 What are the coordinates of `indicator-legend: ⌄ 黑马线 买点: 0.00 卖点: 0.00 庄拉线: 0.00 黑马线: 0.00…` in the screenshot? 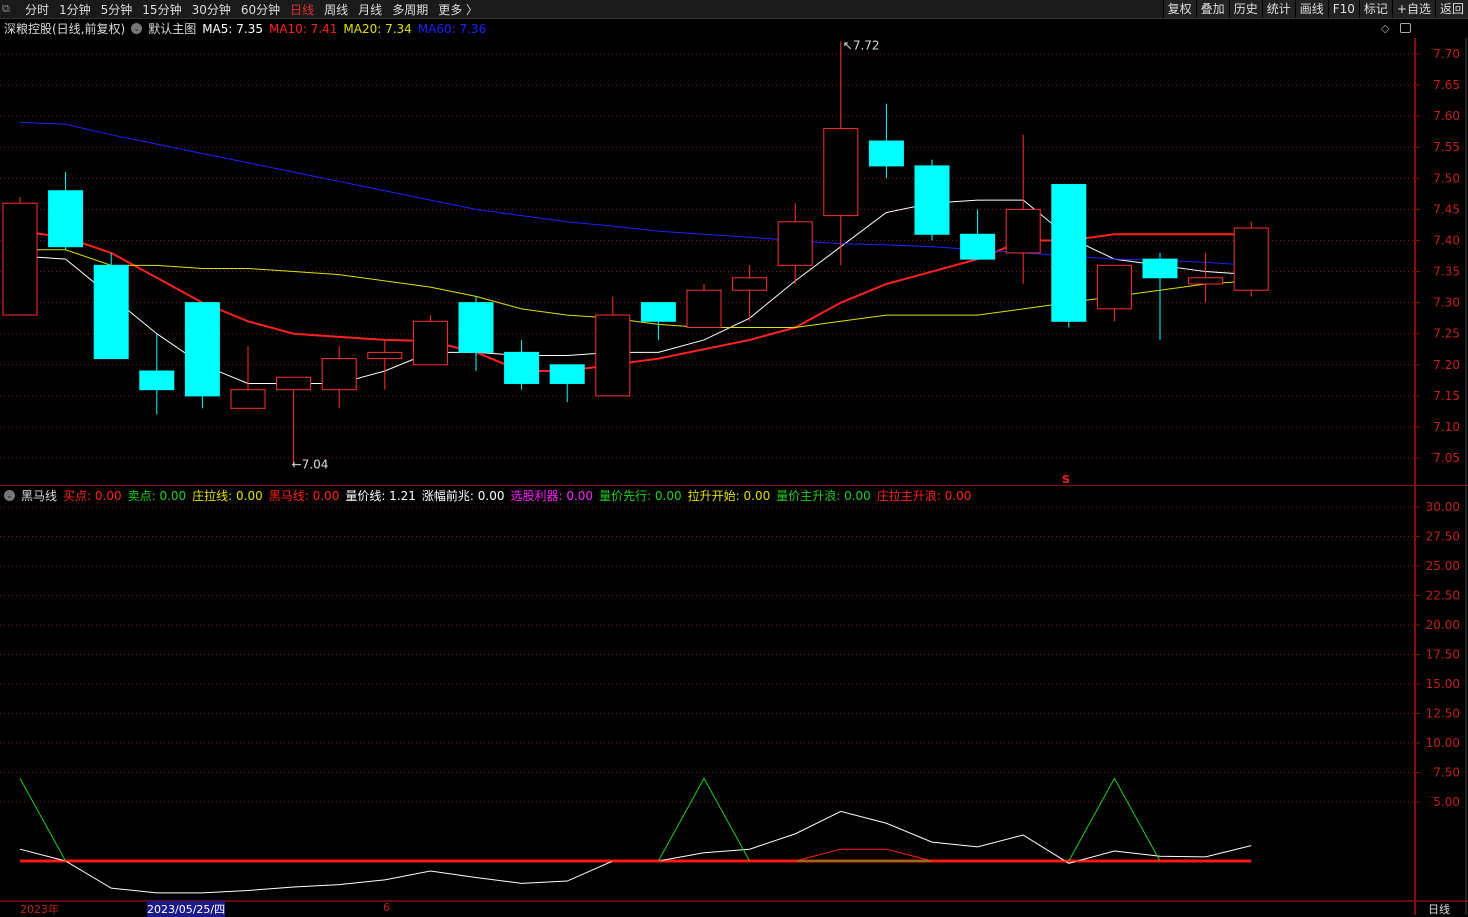 It's located at (487, 495).